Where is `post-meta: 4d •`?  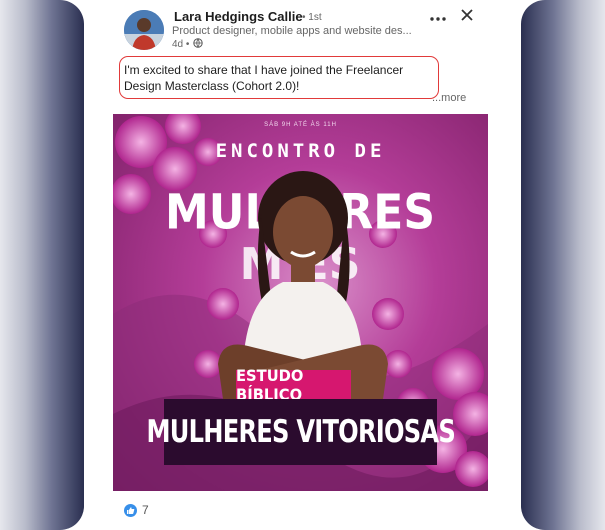
post-meta: 4d • is located at coordinates (188, 44).